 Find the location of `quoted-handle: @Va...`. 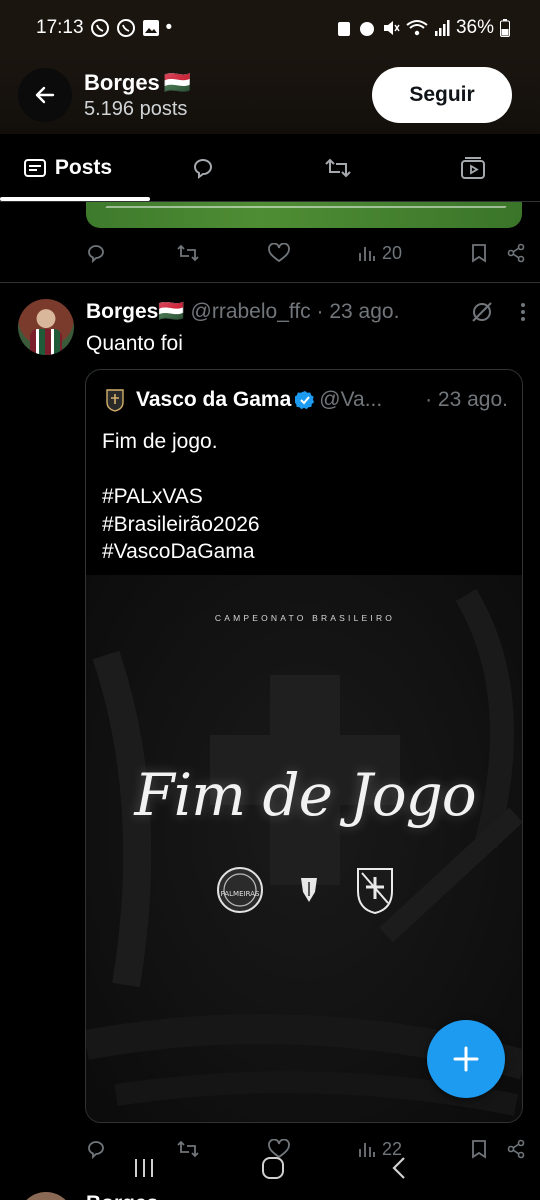

quoted-handle: @Va... is located at coordinates (351, 399).